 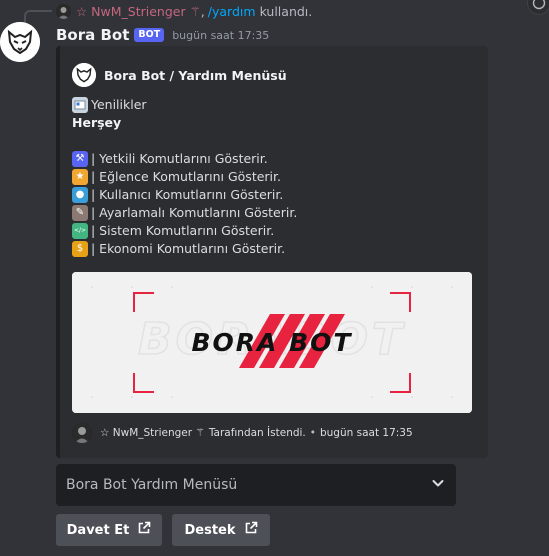 What do you see at coordinates (286, 11) in the screenshot?
I see `reply-suffix: kullandı.` at bounding box center [286, 11].